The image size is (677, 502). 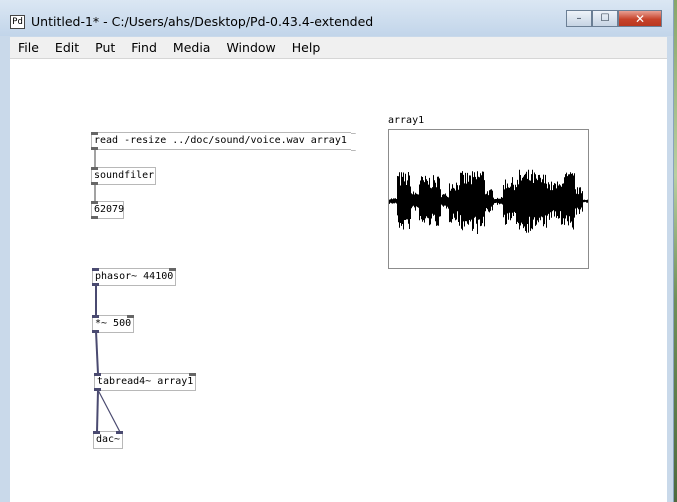 What do you see at coordinates (250, 48) in the screenshot?
I see `menu-window: Window` at bounding box center [250, 48].